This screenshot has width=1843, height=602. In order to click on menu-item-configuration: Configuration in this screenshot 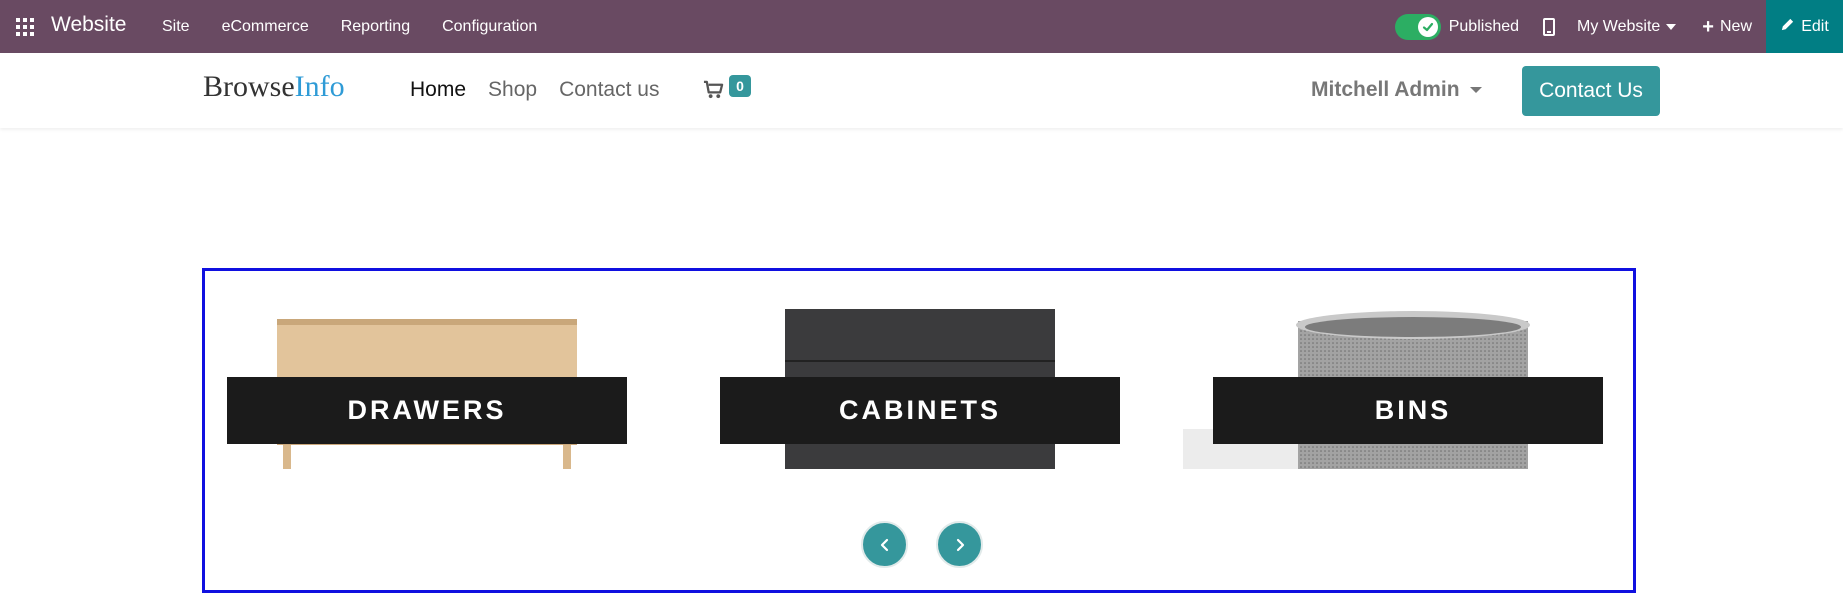, I will do `click(489, 27)`.